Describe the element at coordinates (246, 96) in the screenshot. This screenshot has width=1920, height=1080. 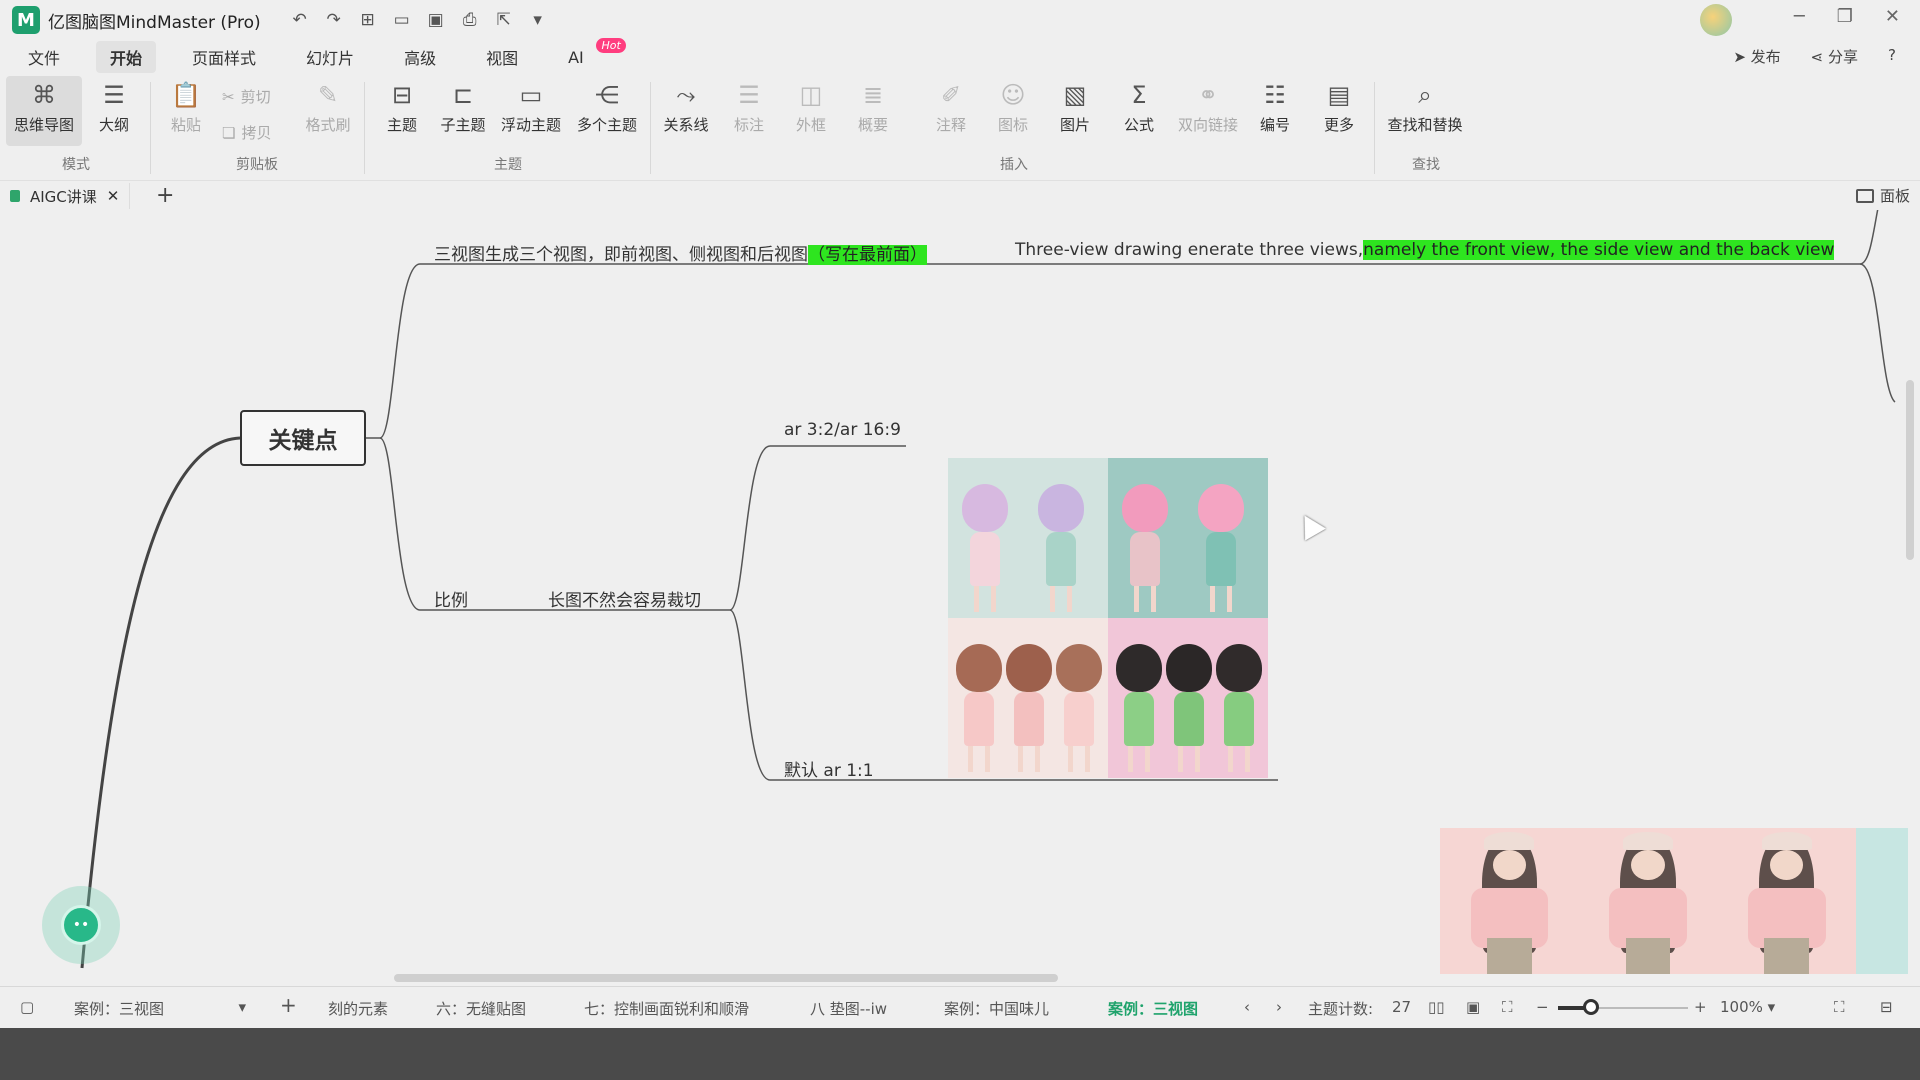
I see `cut-button: ✂ 剪切` at that location.